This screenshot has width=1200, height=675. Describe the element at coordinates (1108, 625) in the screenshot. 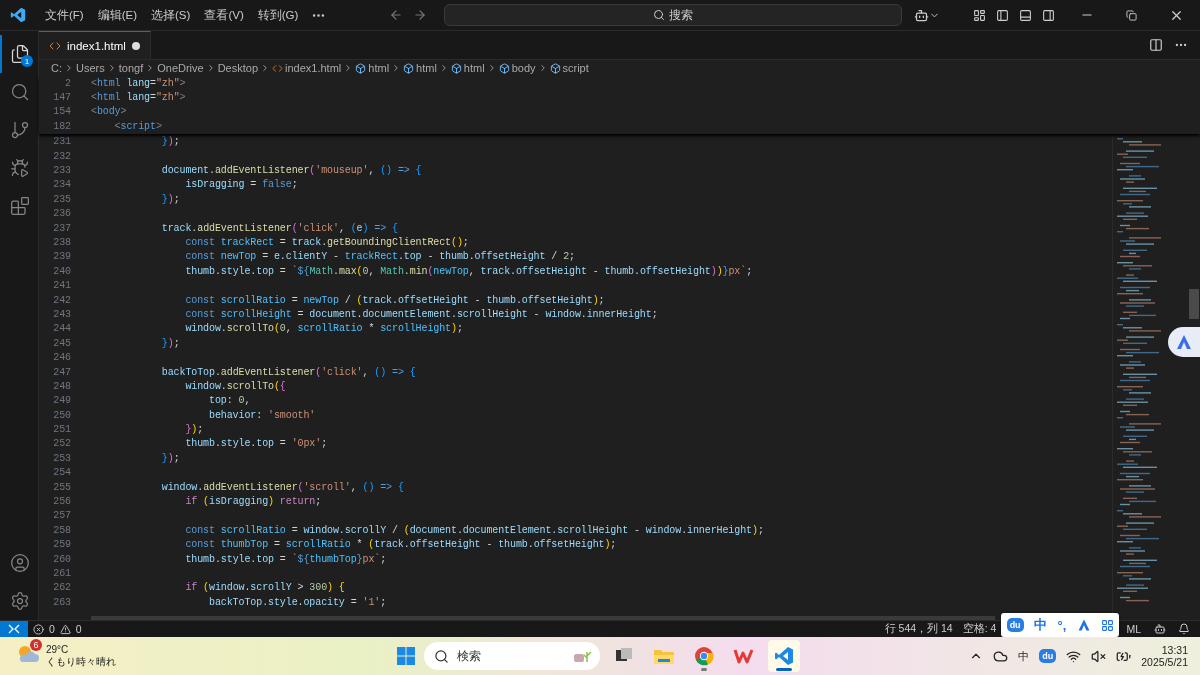

I see `grid-icon` at that location.